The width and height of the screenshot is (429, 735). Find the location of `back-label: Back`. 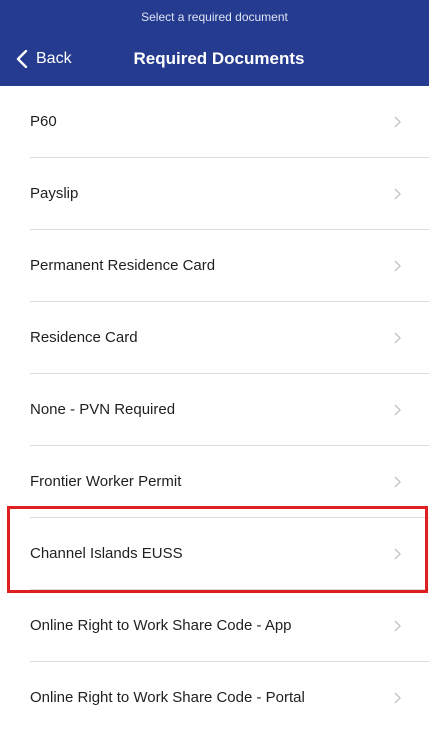

back-label: Back is located at coordinates (54, 58).